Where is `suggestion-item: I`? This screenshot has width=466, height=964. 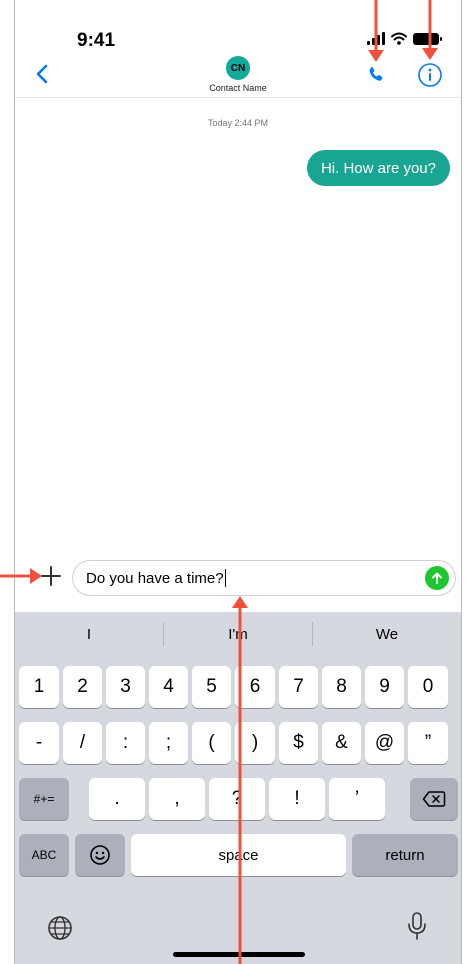
suggestion-item: I is located at coordinates (89, 634).